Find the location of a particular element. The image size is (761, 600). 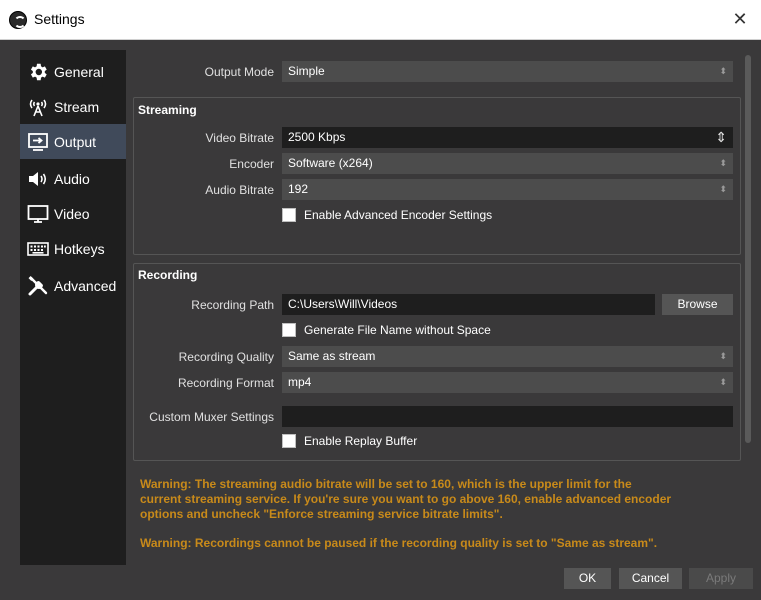

sidebar-item-hotkeys: Hotkeys is located at coordinates (73, 248).